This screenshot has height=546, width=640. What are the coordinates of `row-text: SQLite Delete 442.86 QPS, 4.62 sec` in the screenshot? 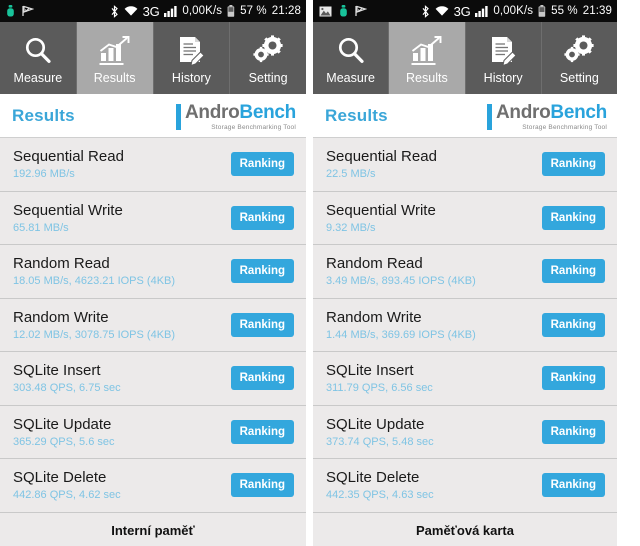 It's located at (67, 485).